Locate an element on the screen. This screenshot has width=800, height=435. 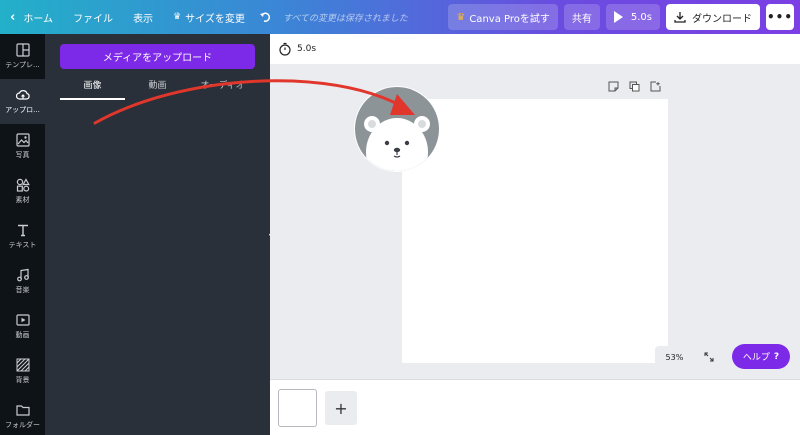
play-duration: 5.0s is located at coordinates (641, 17).